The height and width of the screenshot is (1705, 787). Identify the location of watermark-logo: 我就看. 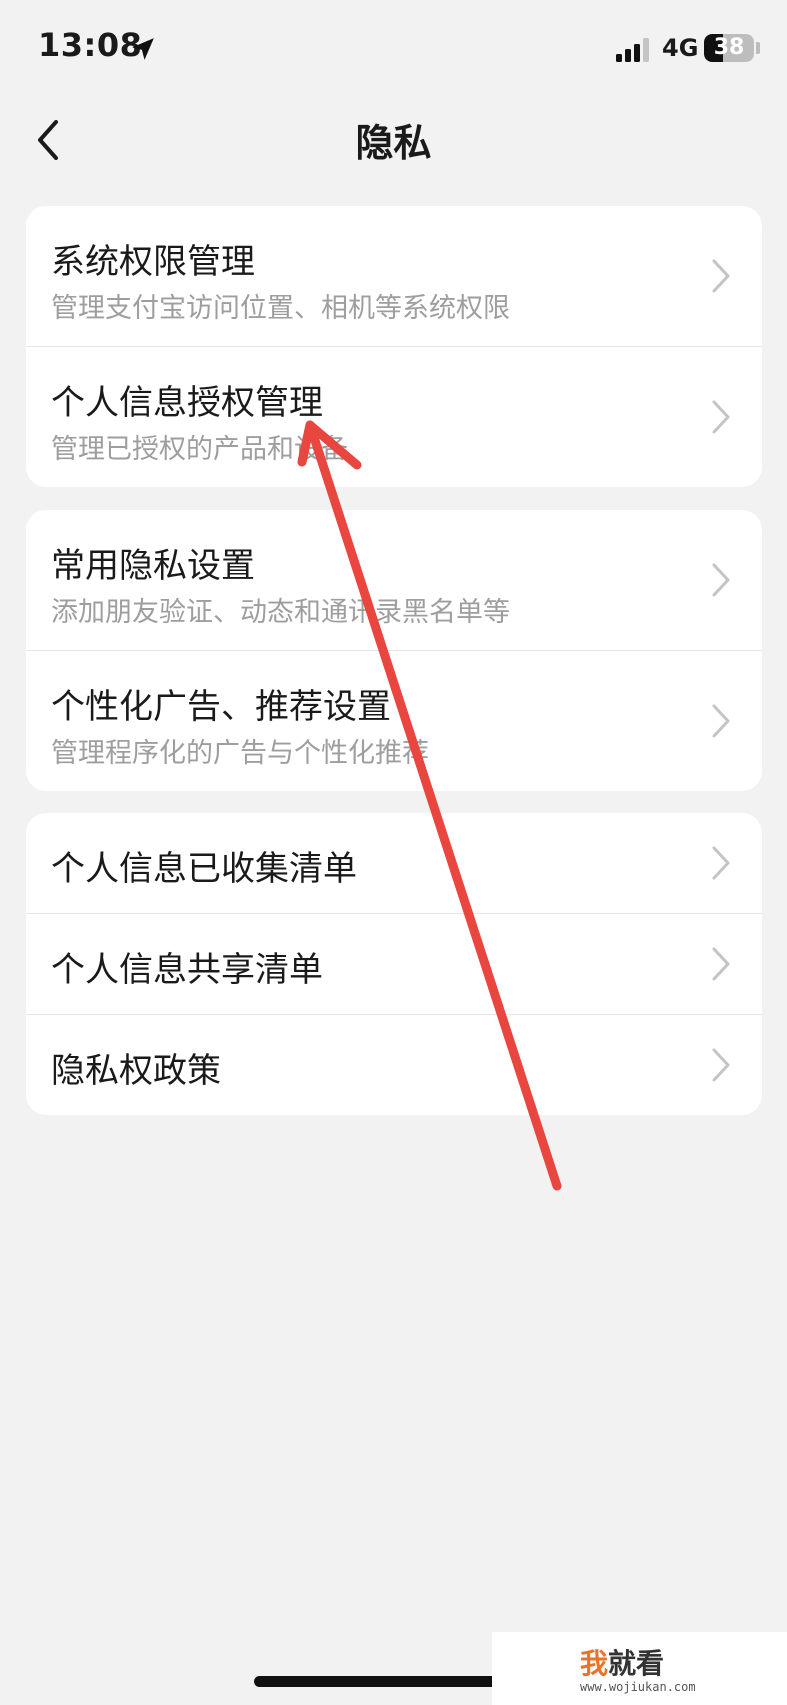
(622, 1662).